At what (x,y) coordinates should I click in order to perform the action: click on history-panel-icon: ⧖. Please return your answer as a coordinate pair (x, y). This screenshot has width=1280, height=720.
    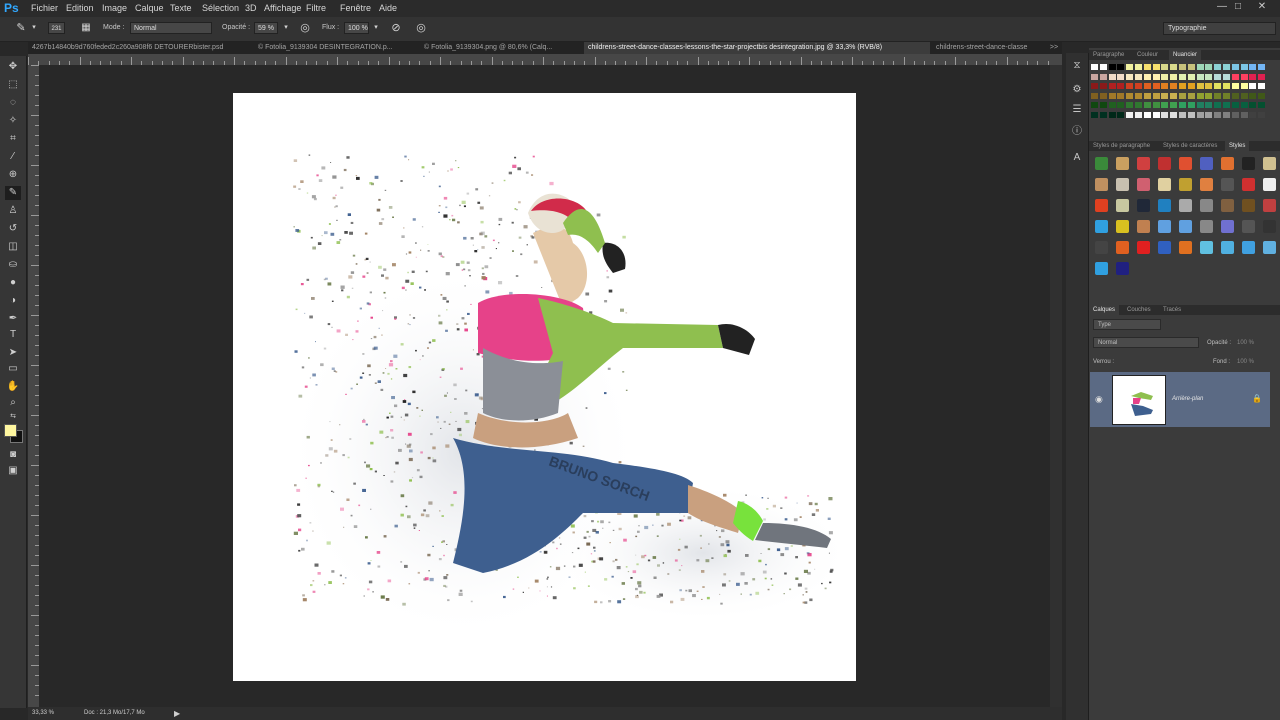
    Looking at the image, I should click on (1077, 66).